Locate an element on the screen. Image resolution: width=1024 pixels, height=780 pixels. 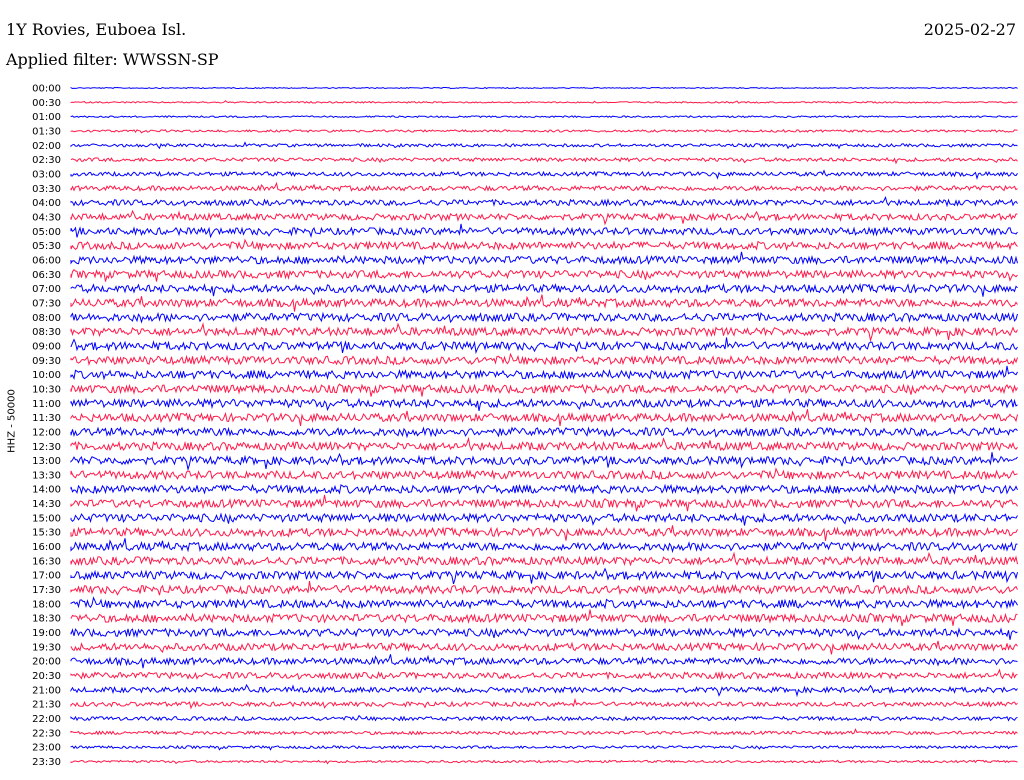
time-tick-label: 06:00 is located at coordinates (46, 260).